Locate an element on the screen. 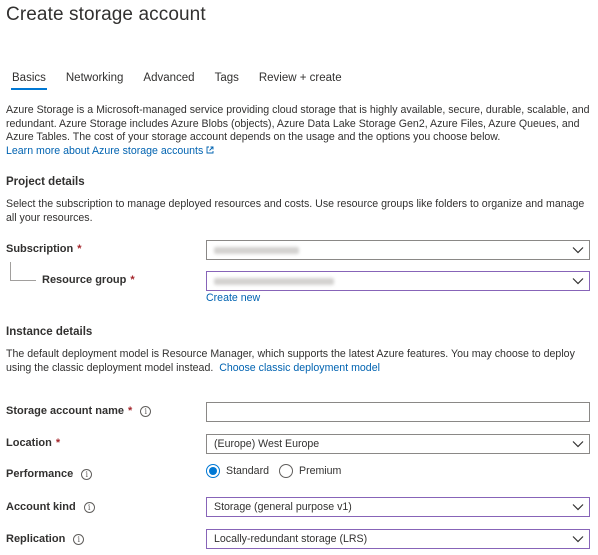 This screenshot has height=555, width=598. create-new-link: Create new is located at coordinates (233, 298).